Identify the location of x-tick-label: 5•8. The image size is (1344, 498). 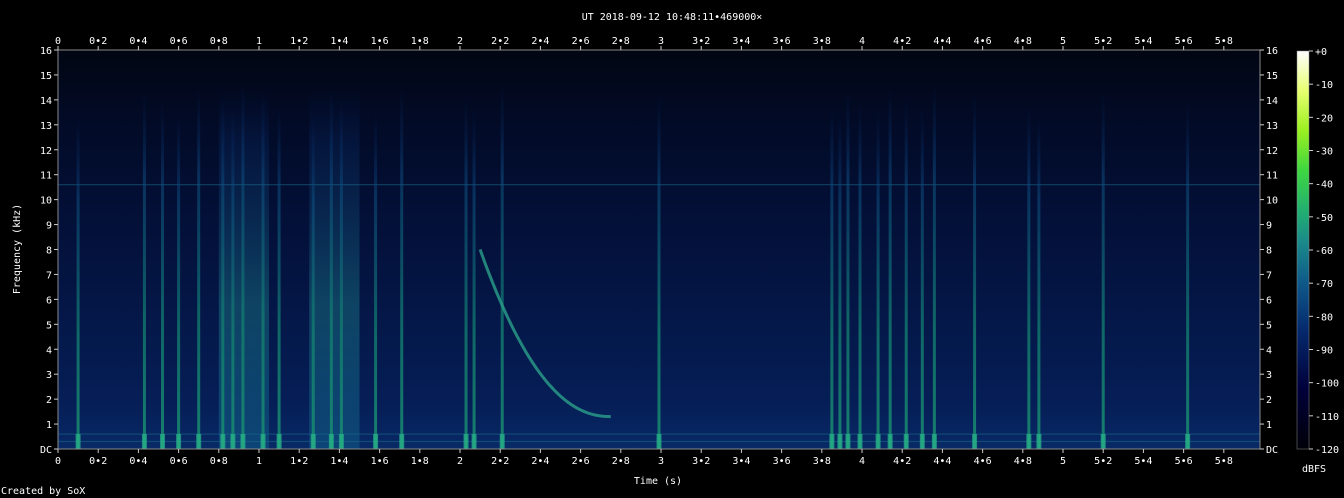
(1224, 41).